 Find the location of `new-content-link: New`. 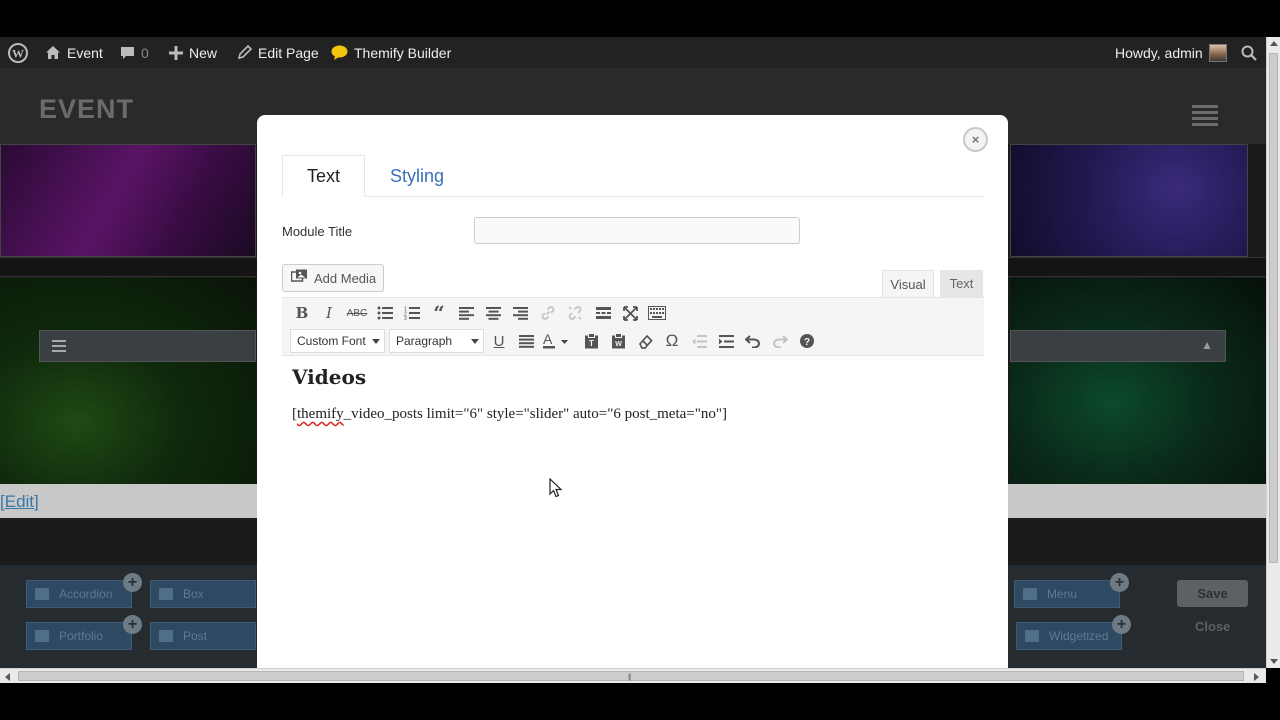

new-content-link: New is located at coordinates (193, 52).